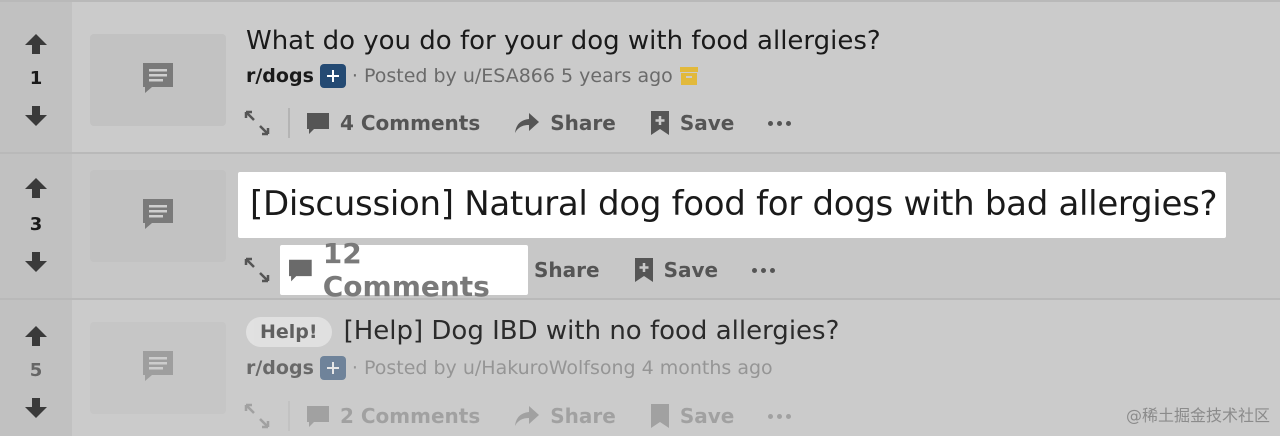 The image size is (1280, 436). I want to click on post-actions: 2 Comments Share Save, so click(518, 416).